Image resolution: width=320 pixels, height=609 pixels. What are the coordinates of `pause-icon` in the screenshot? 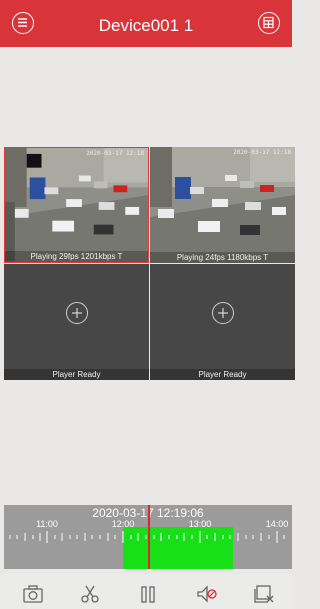 It's located at (148, 594).